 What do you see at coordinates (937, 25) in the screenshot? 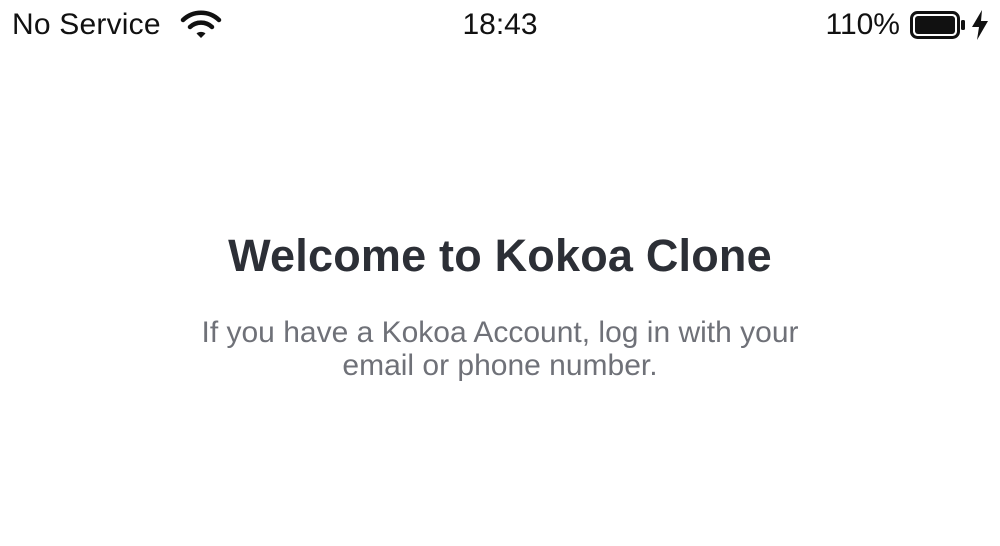
I see `battery-icon` at bounding box center [937, 25].